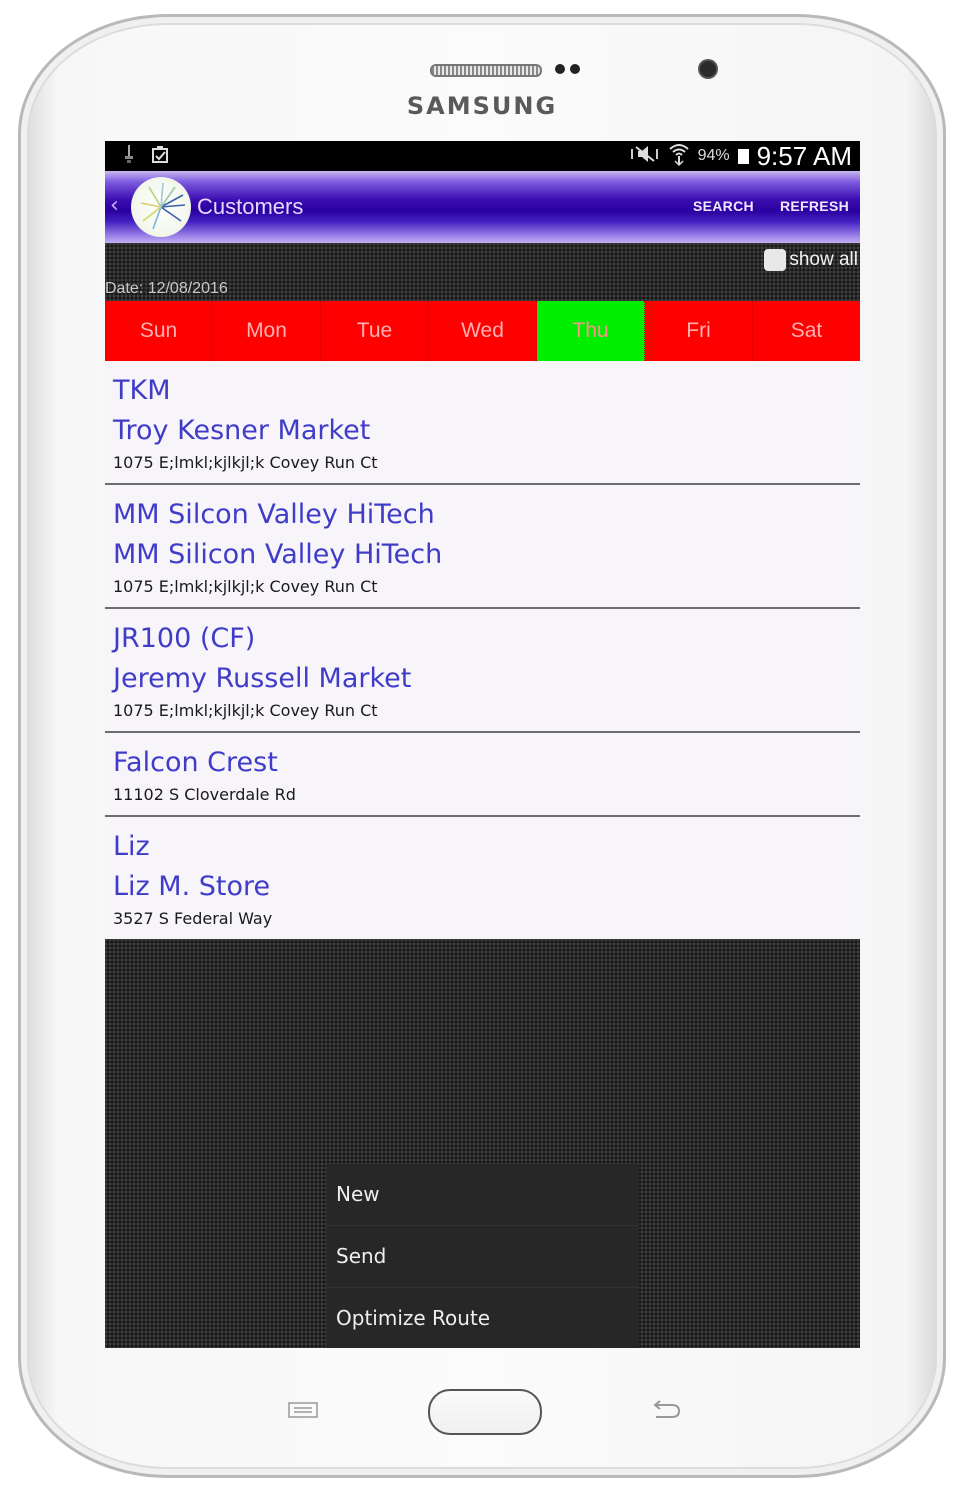 This screenshot has height=1488, width=960. What do you see at coordinates (814, 206) in the screenshot?
I see `refresh-button: REFRESH` at bounding box center [814, 206].